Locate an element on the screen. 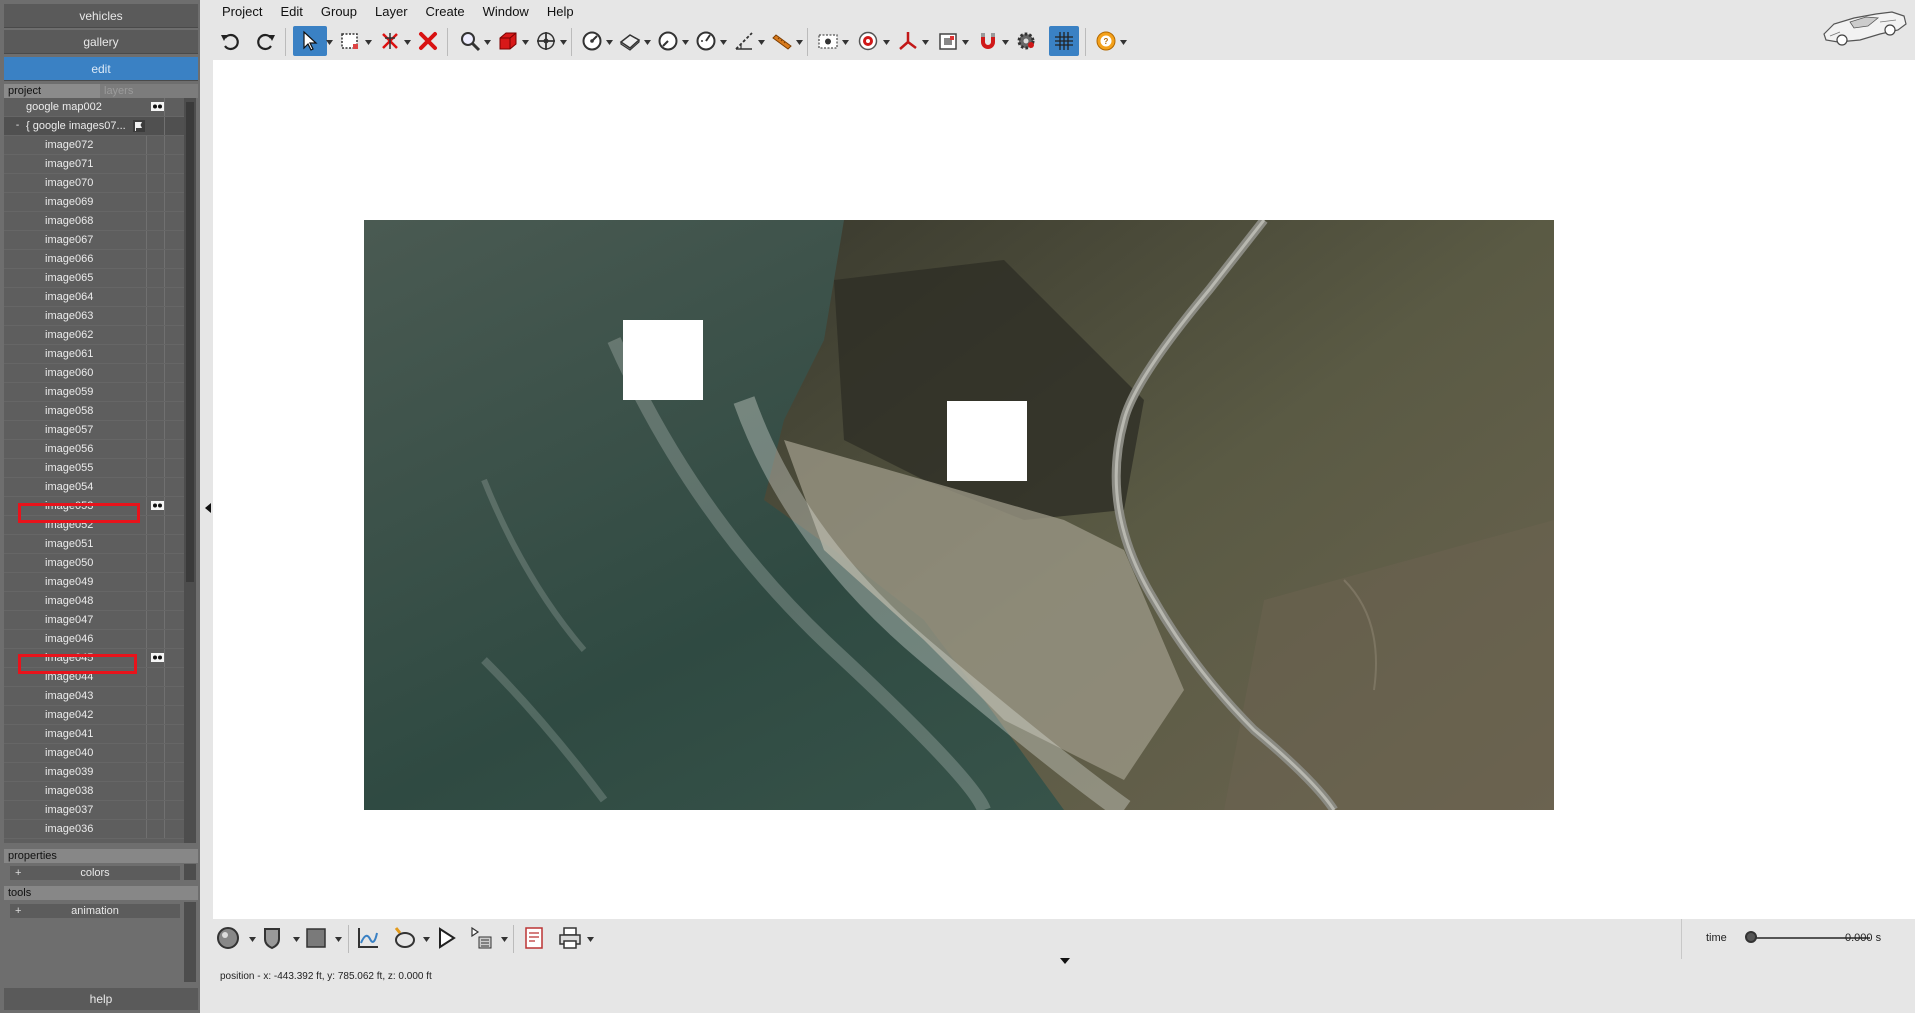 This screenshot has height=1013, width=1915. gallery-button: gallery is located at coordinates (101, 42).